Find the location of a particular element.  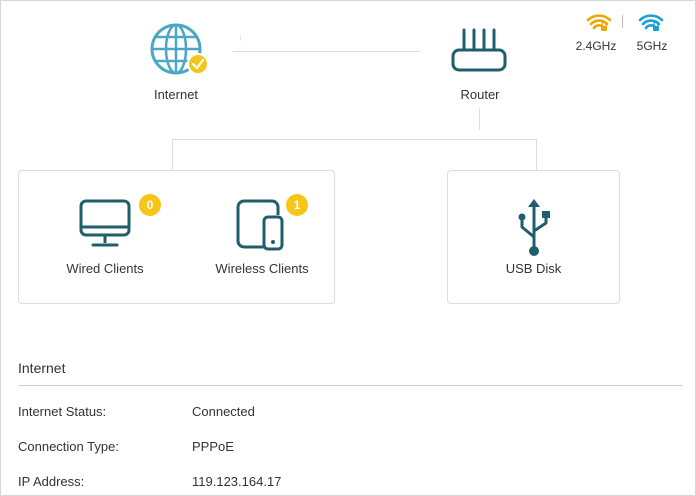

section-divider is located at coordinates (350, 385).